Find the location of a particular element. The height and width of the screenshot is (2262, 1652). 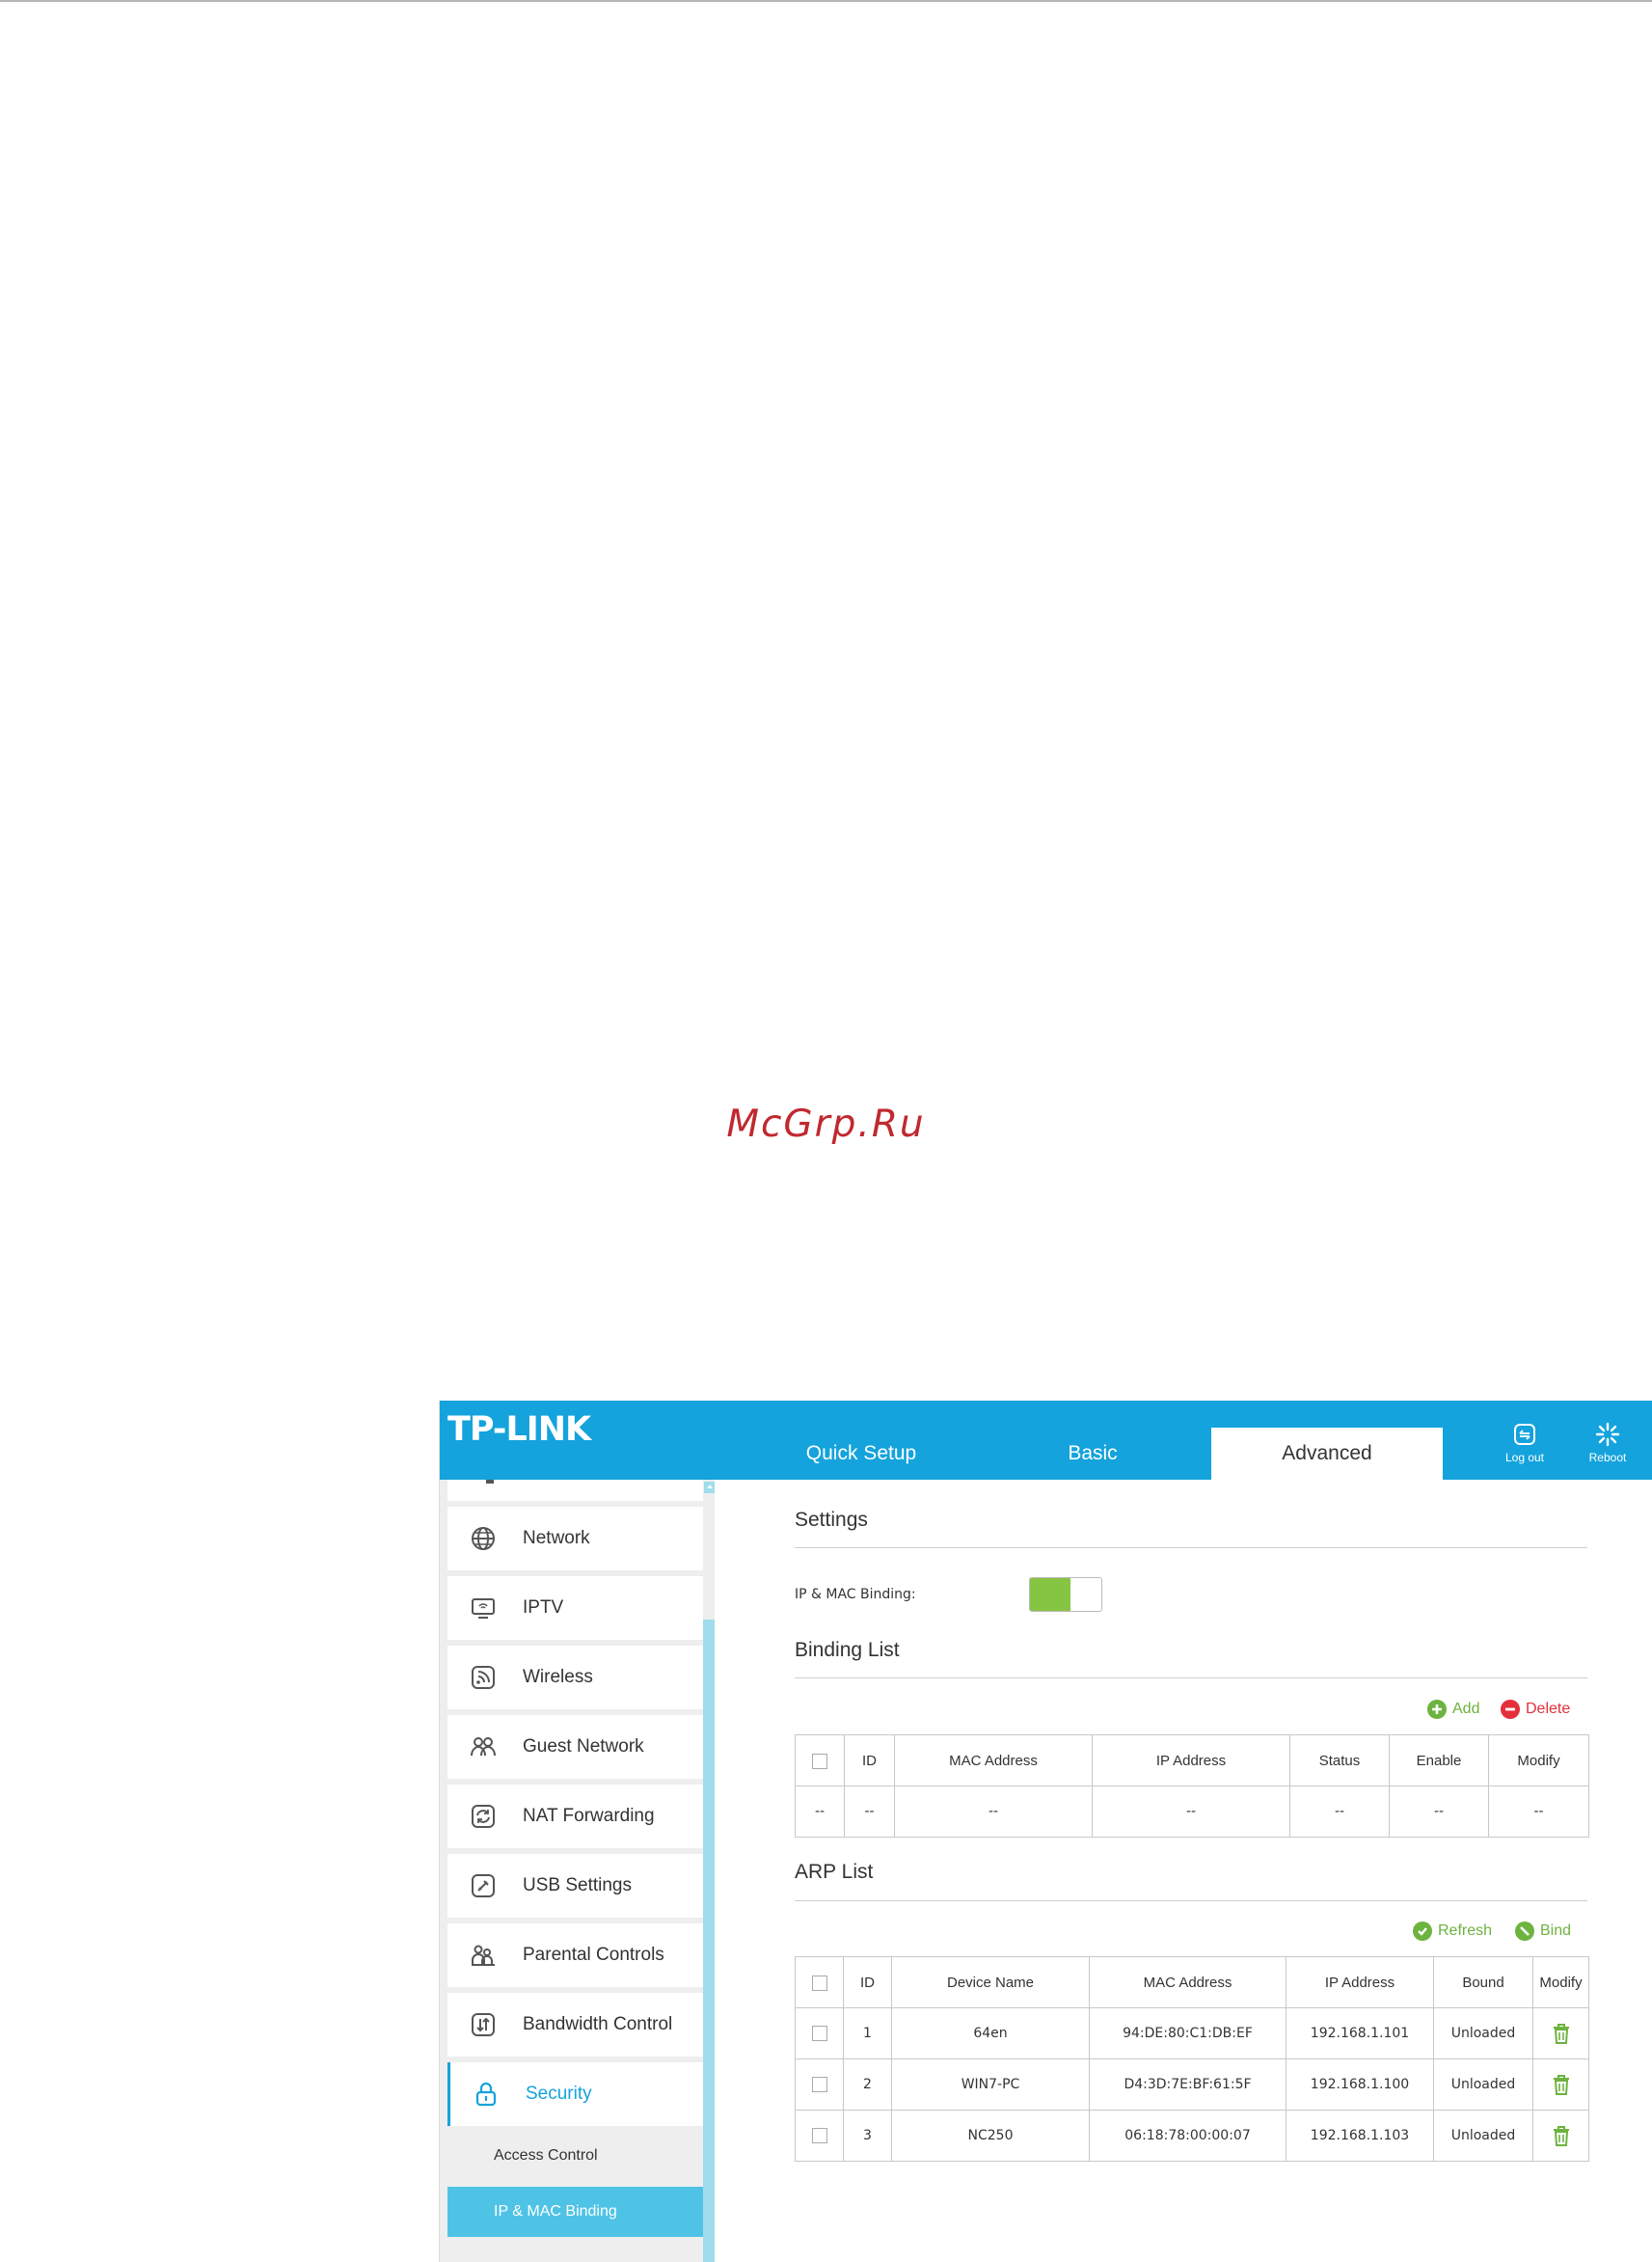

add-button: Add is located at coordinates (1453, 1709).